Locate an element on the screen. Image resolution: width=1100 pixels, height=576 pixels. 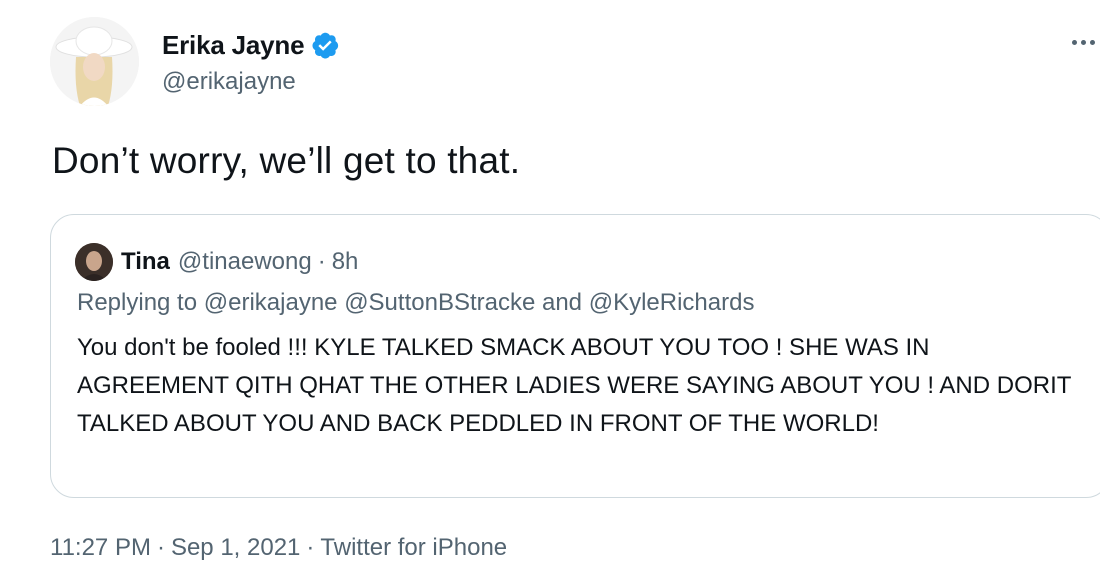
tweet-text: Don’t worry, we’ll get to that. is located at coordinates (286, 160).